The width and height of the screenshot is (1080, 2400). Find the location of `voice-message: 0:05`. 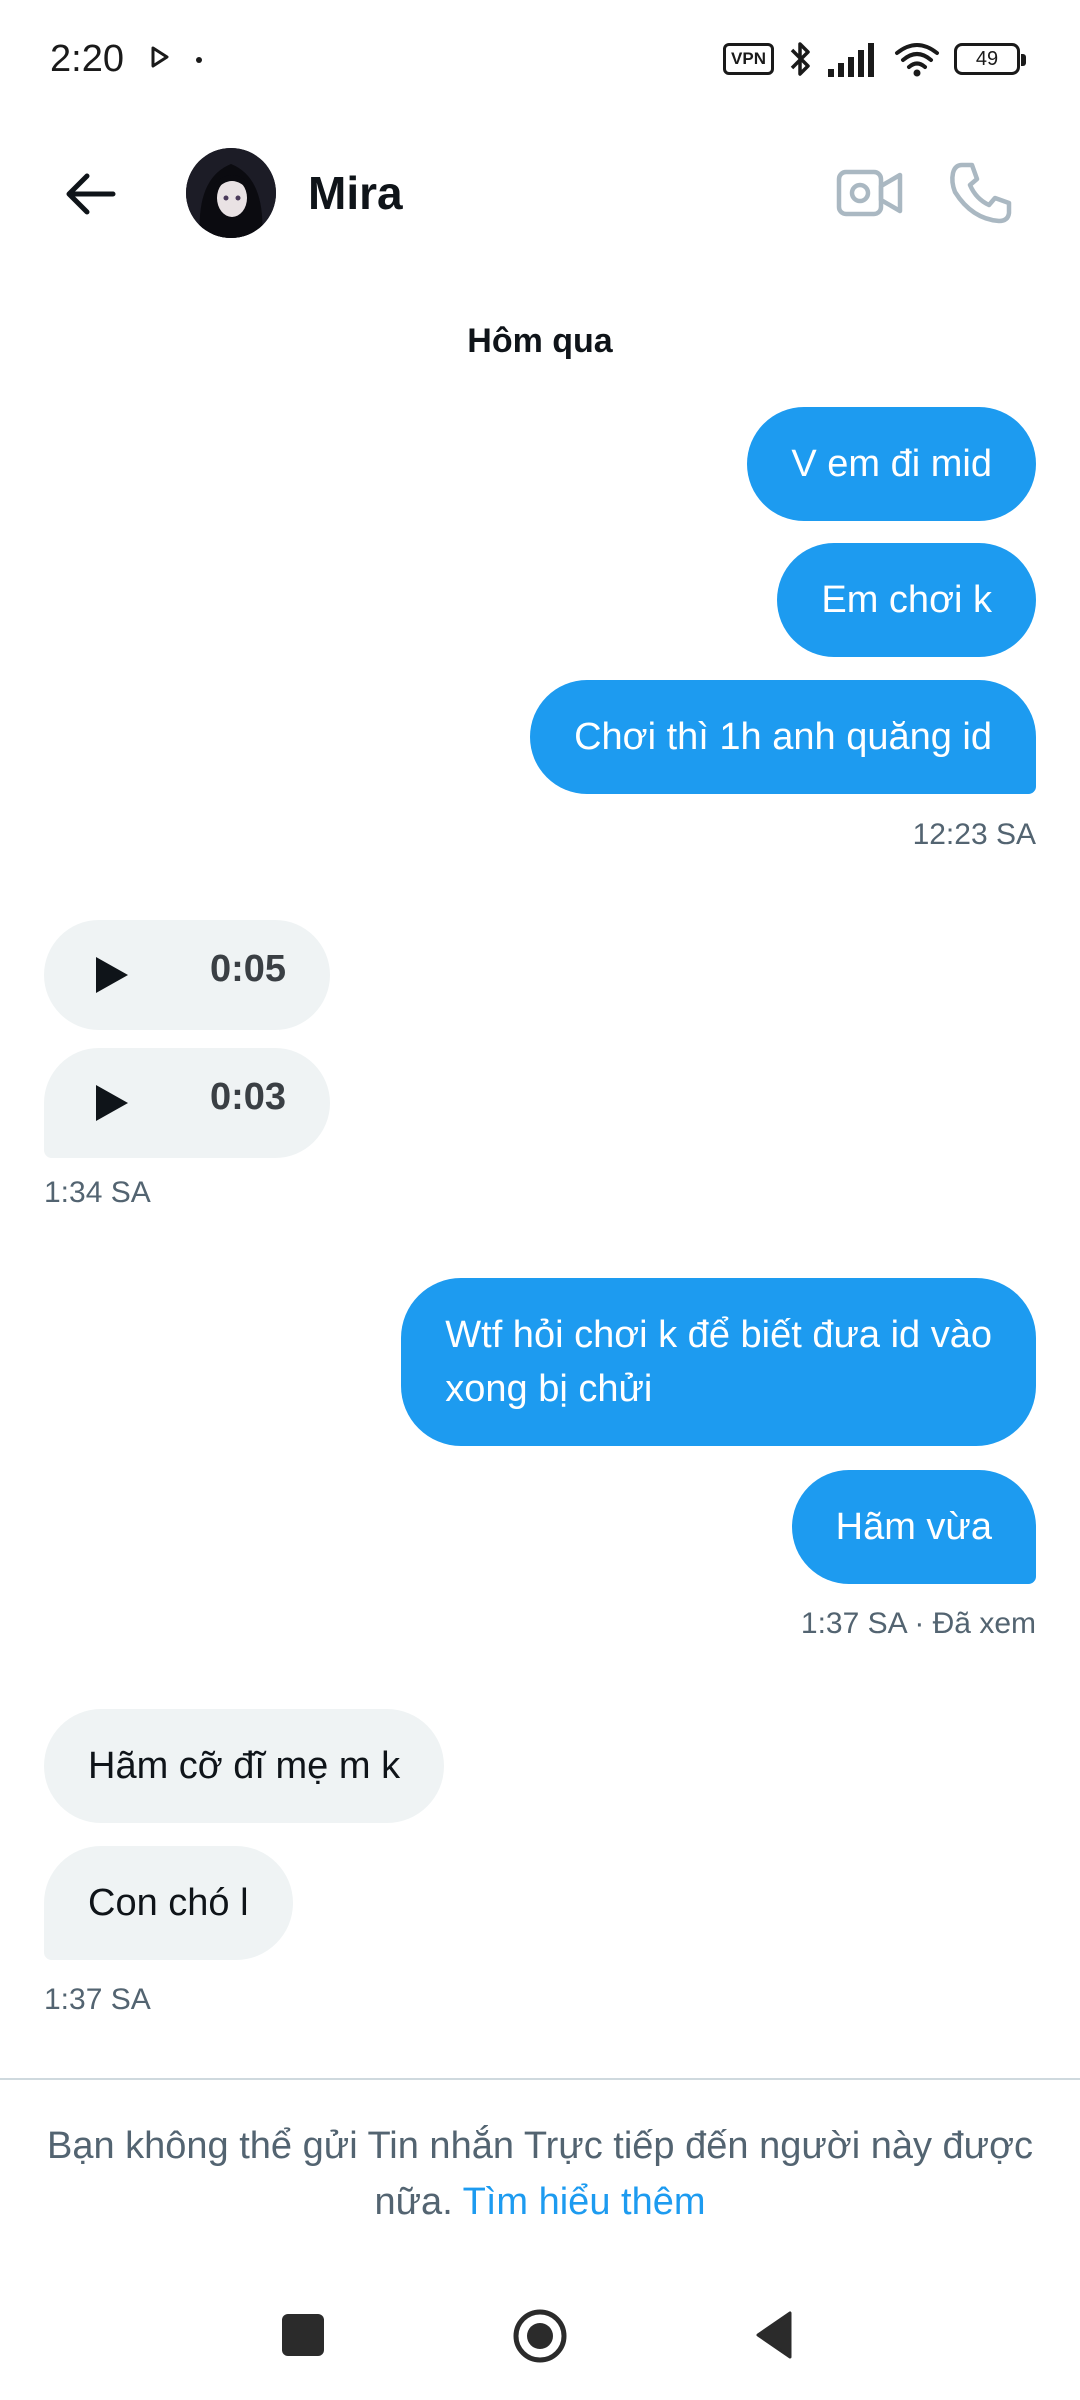

voice-message: 0:05 is located at coordinates (187, 975).